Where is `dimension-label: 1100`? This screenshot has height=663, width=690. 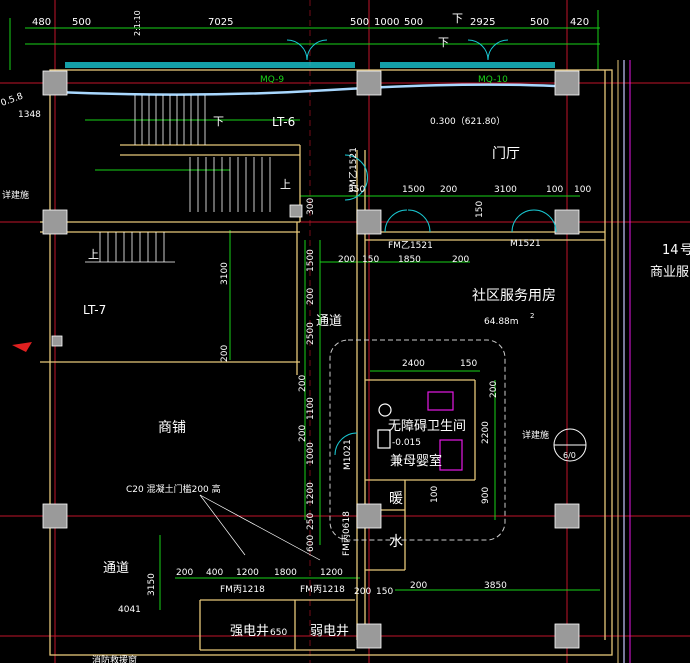
dimension-label: 1100 is located at coordinates (311, 408).